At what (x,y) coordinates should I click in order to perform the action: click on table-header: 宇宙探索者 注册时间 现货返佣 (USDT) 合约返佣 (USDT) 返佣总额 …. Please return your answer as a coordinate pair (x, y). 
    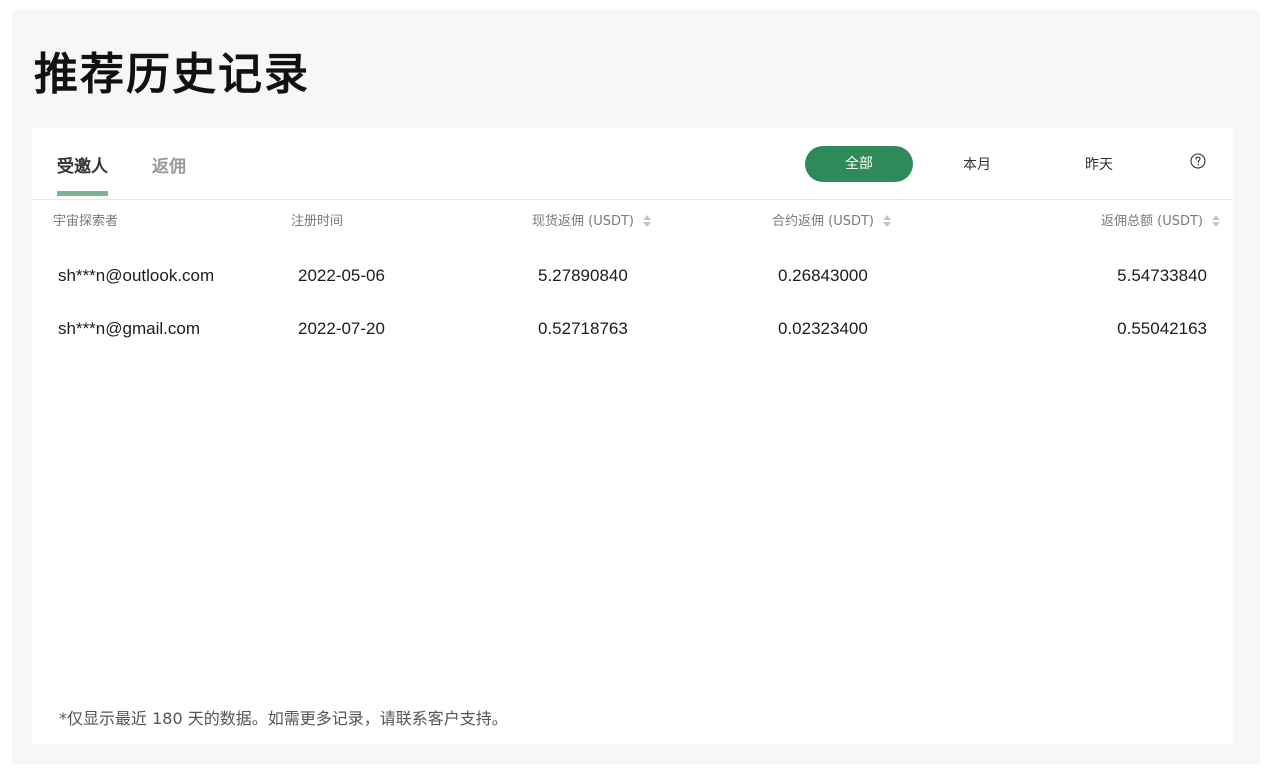
    Looking at the image, I should click on (632, 220).